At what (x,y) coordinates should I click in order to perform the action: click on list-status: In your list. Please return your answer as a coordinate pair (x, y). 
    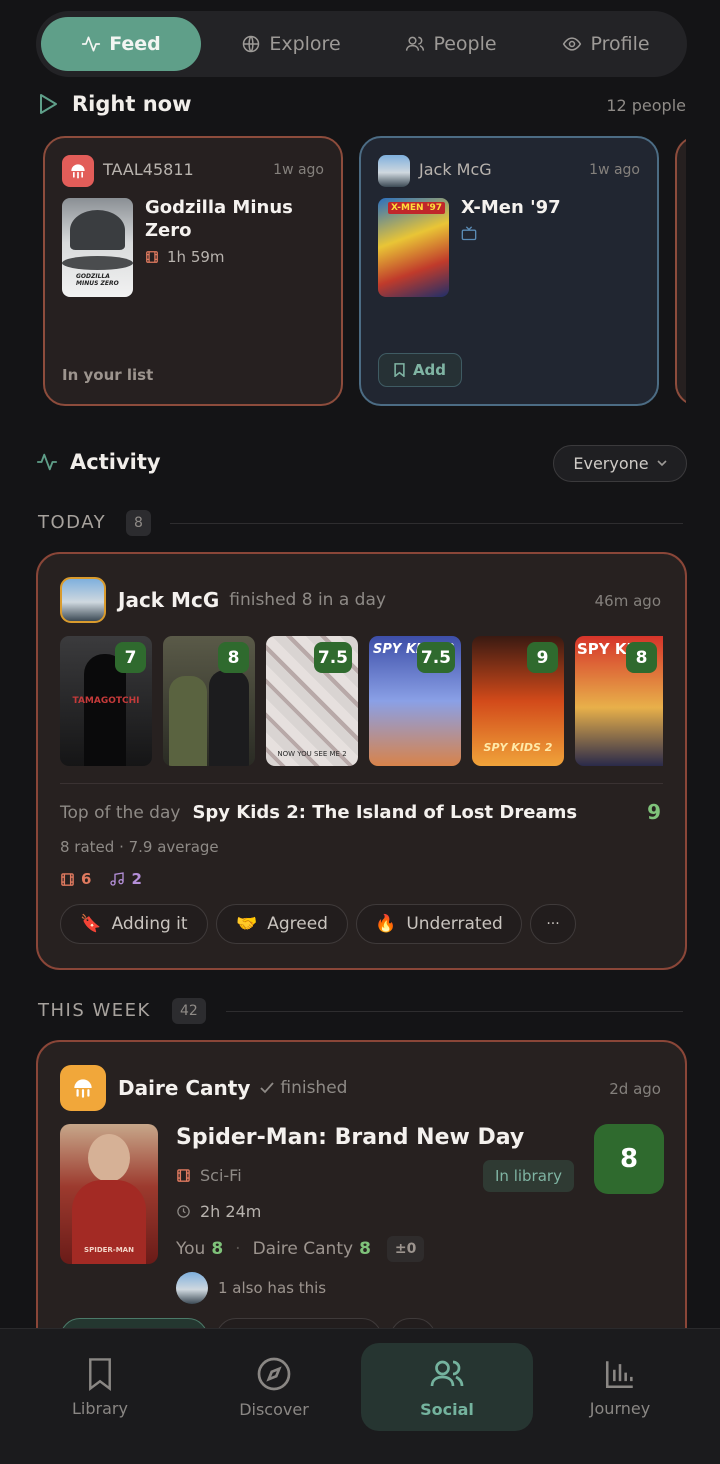
    Looking at the image, I should click on (108, 375).